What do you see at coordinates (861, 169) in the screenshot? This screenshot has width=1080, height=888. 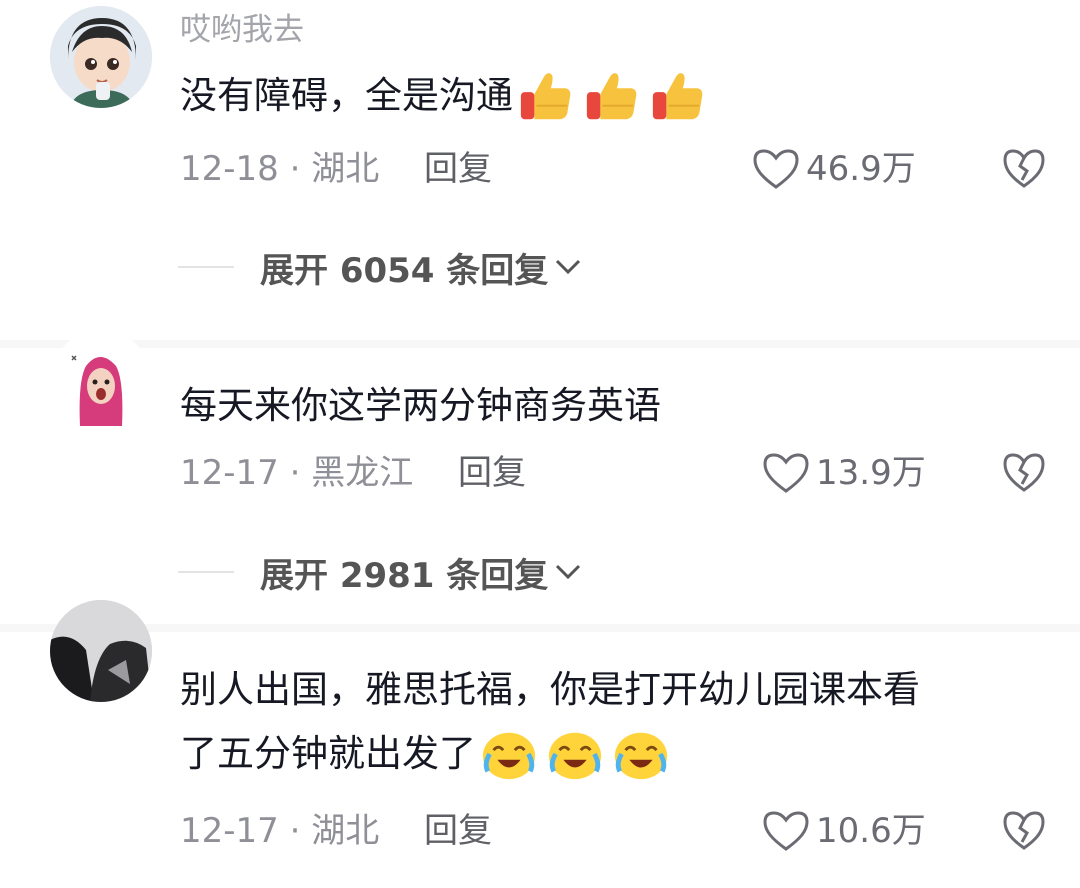 I see `like-count: 46.9万` at bounding box center [861, 169].